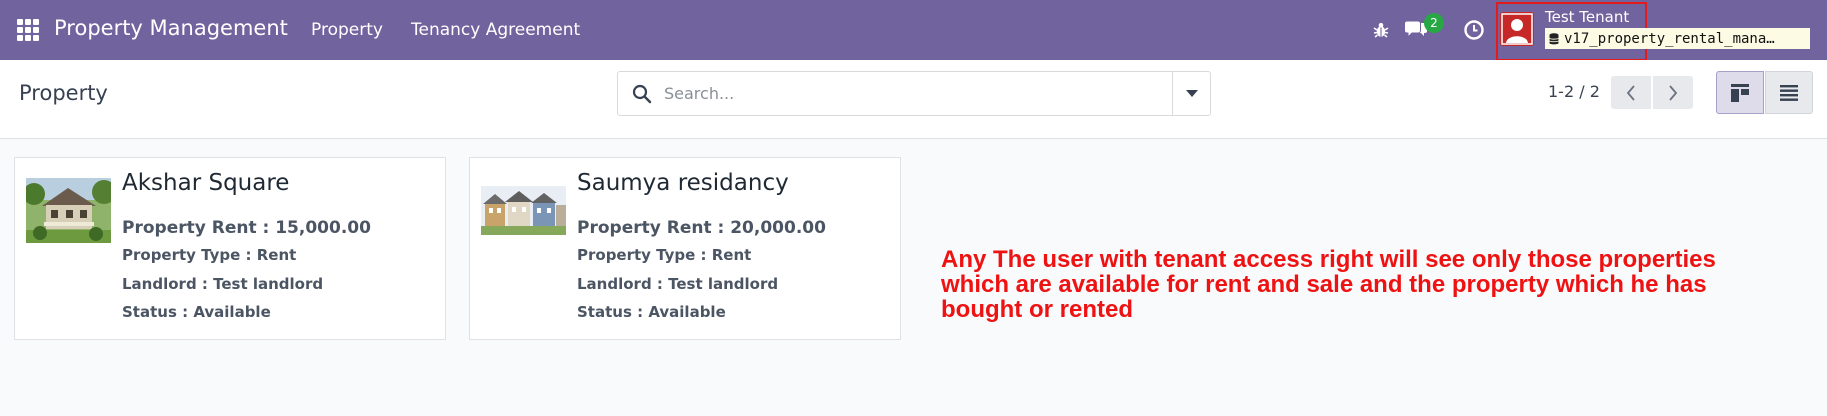 This screenshot has width=1827, height=416. I want to click on pager-next-button, so click(1673, 92).